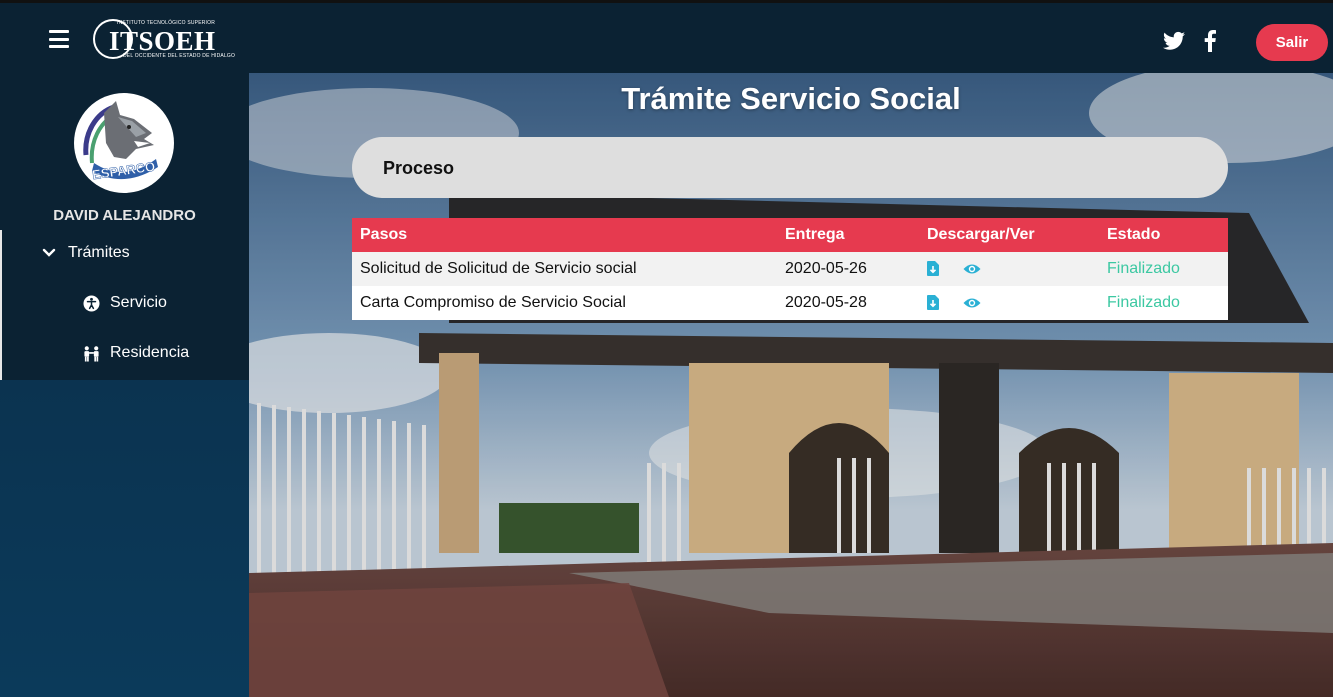 Image resolution: width=1333 pixels, height=697 pixels. I want to click on accessibility-icon, so click(91, 303).